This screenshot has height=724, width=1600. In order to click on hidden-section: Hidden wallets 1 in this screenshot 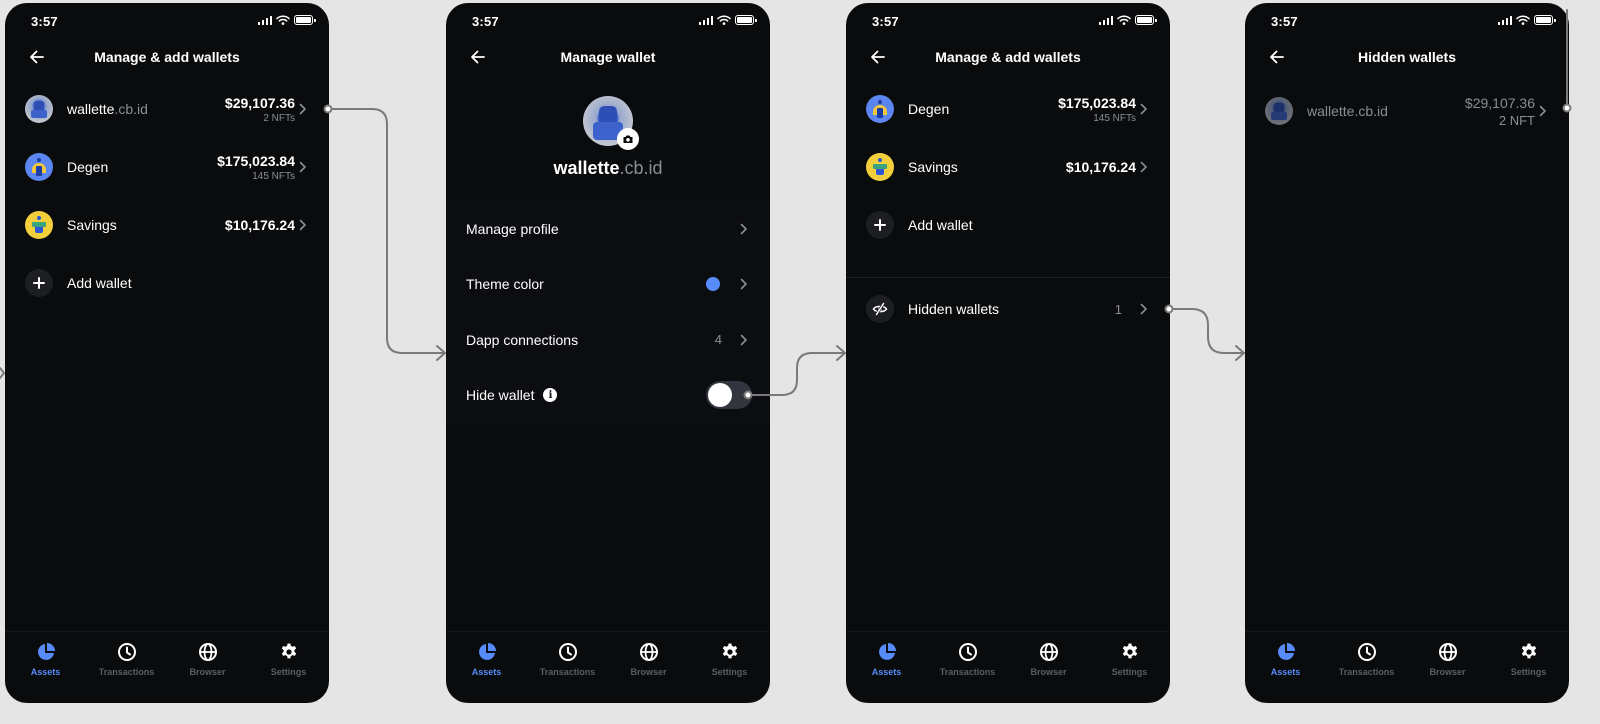, I will do `click(1008, 309)`.